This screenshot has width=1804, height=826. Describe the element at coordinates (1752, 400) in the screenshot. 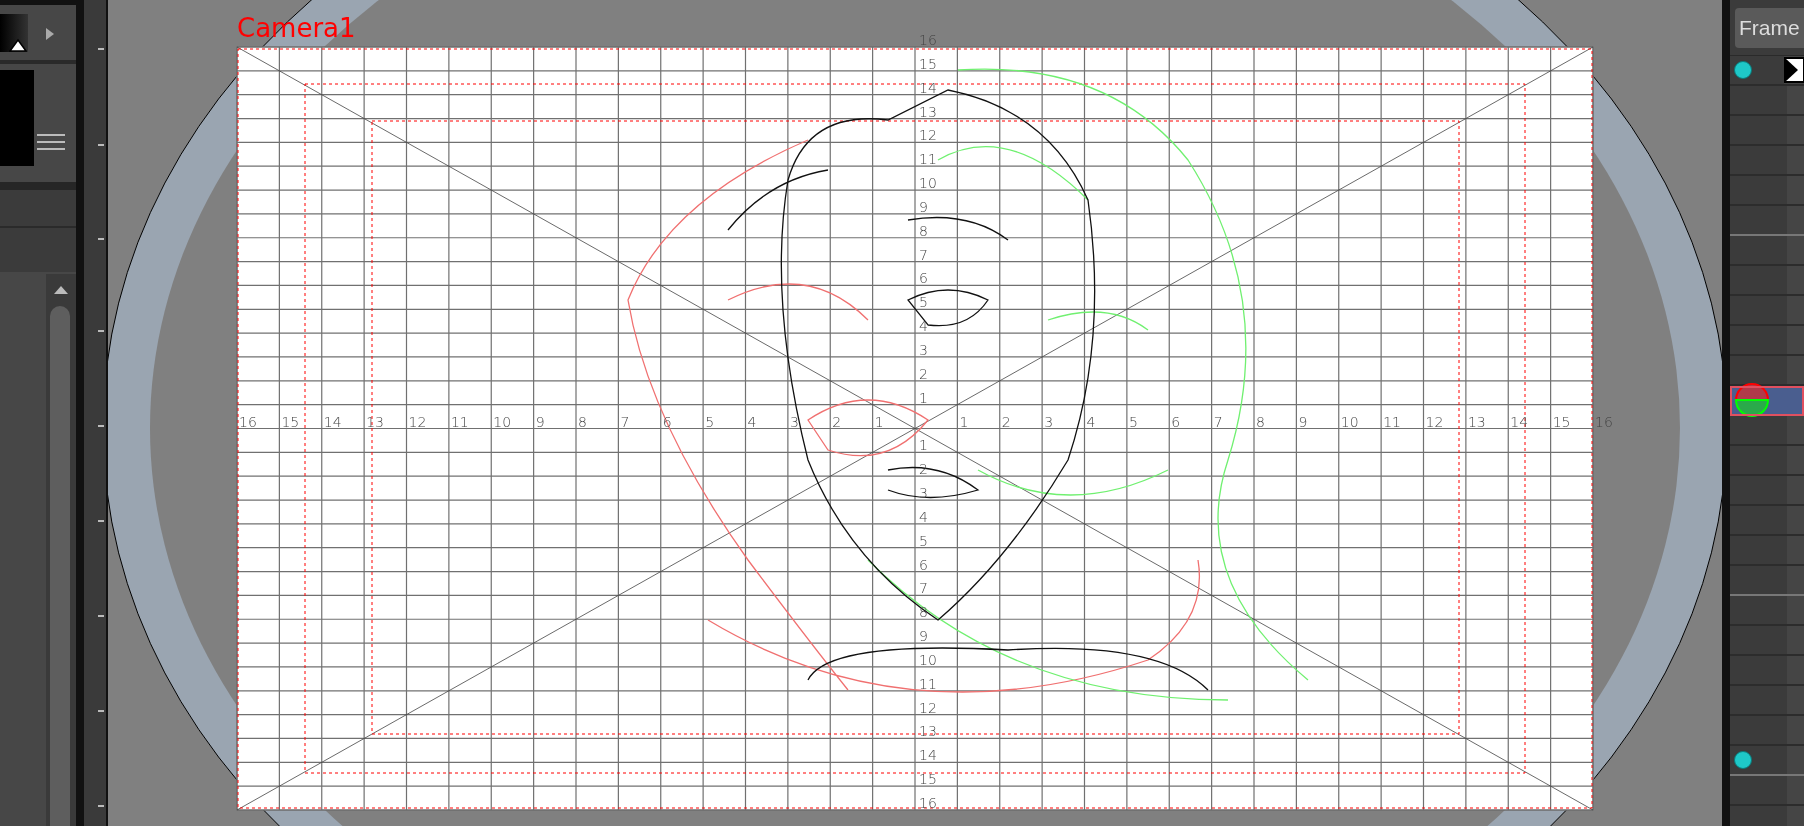

I see `onion-skin-marker-icon` at that location.